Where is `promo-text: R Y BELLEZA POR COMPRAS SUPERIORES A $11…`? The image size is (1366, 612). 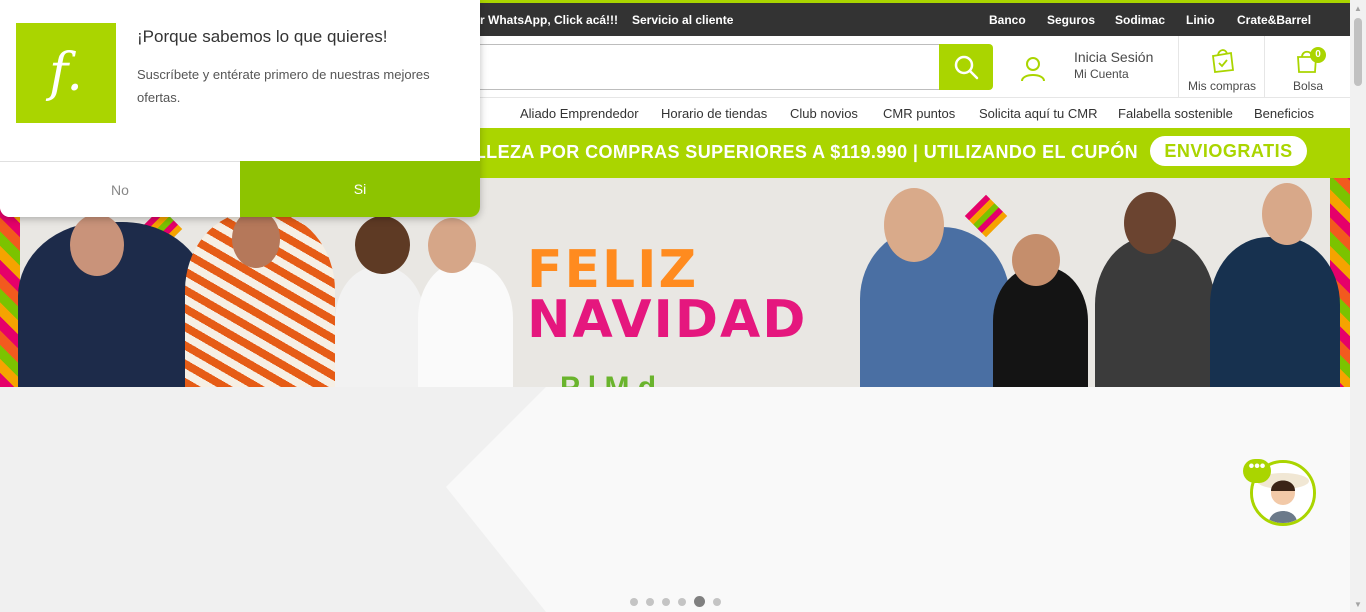
promo-text: R Y BELLEZA POR COMPRAS SUPERIORES A $11… is located at coordinates (775, 152).